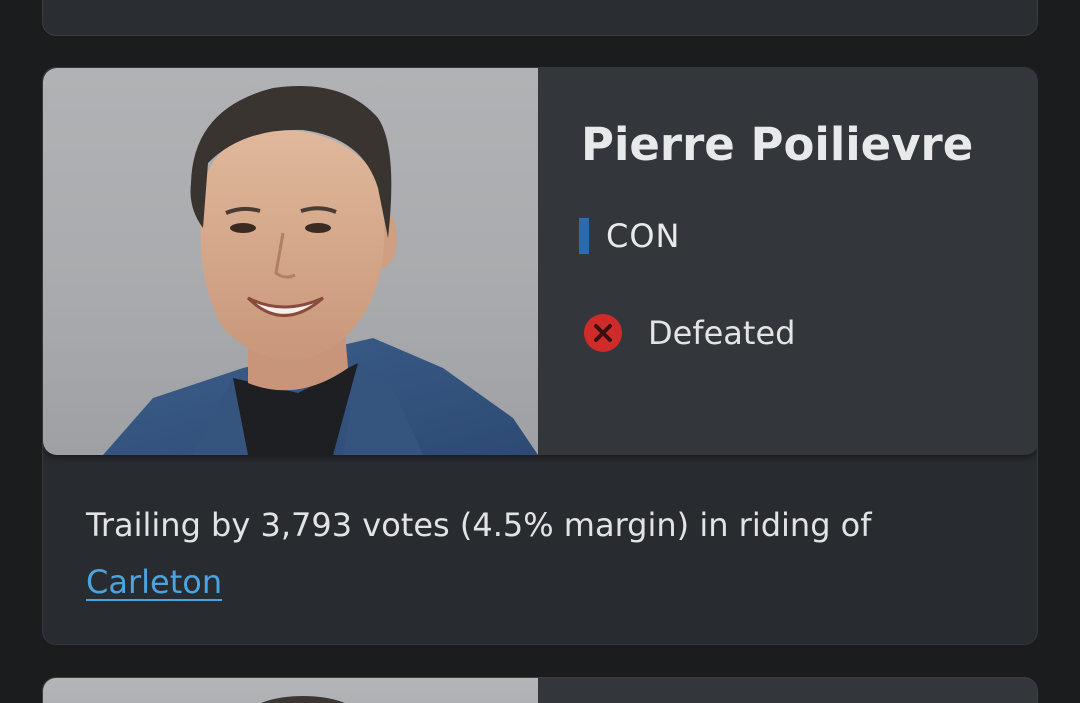 This screenshot has height=703, width=1080. I want to click on status-label: Defeated, so click(722, 333).